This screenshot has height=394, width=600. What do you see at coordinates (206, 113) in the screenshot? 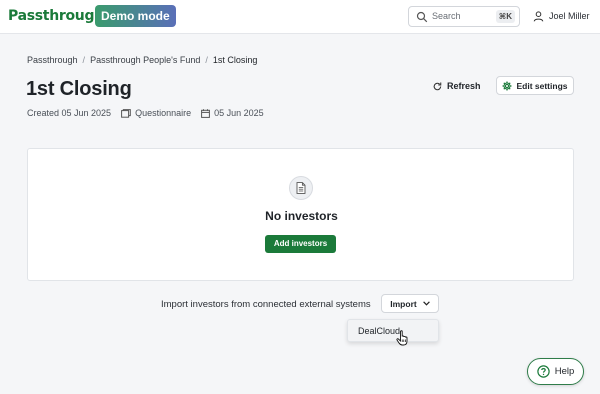
I see `calendar-icon` at bounding box center [206, 113].